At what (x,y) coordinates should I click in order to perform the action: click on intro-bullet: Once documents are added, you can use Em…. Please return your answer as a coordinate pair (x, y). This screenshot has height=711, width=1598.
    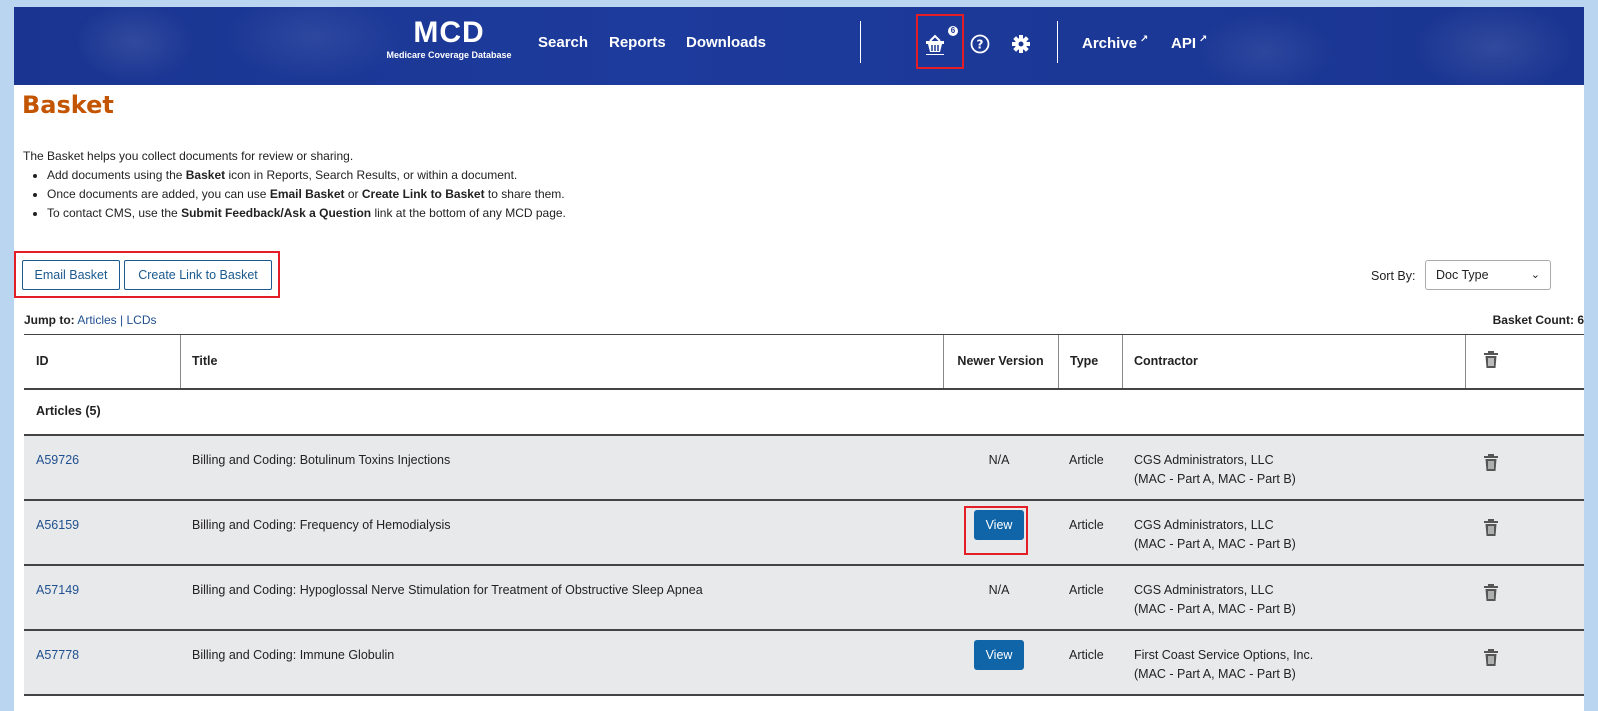
    Looking at the image, I should click on (306, 194).